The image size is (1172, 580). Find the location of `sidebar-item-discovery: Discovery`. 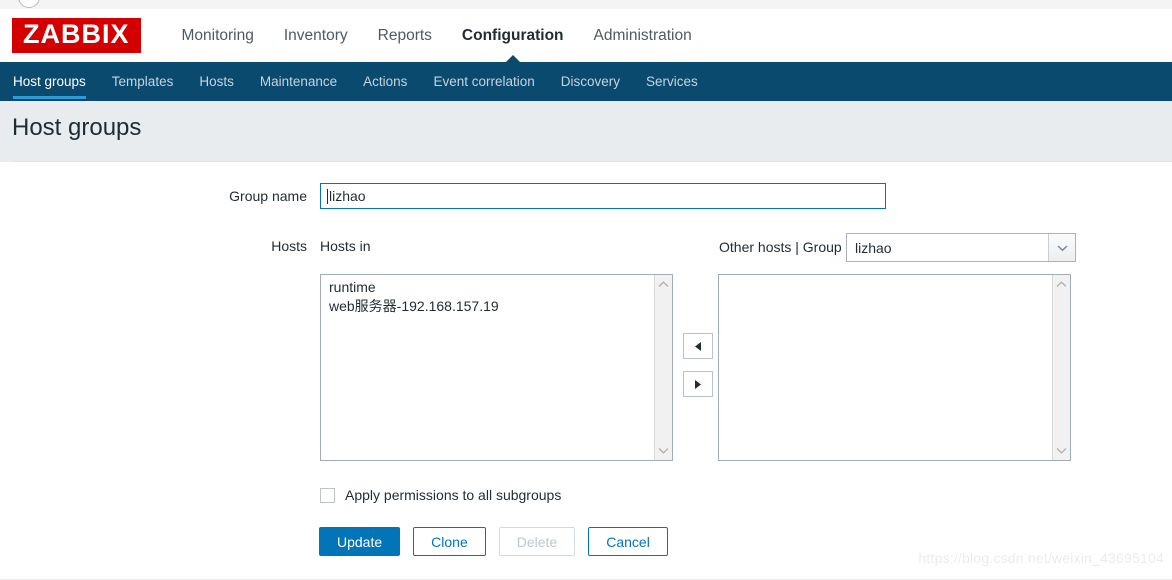

sidebar-item-discovery: Discovery is located at coordinates (590, 81).